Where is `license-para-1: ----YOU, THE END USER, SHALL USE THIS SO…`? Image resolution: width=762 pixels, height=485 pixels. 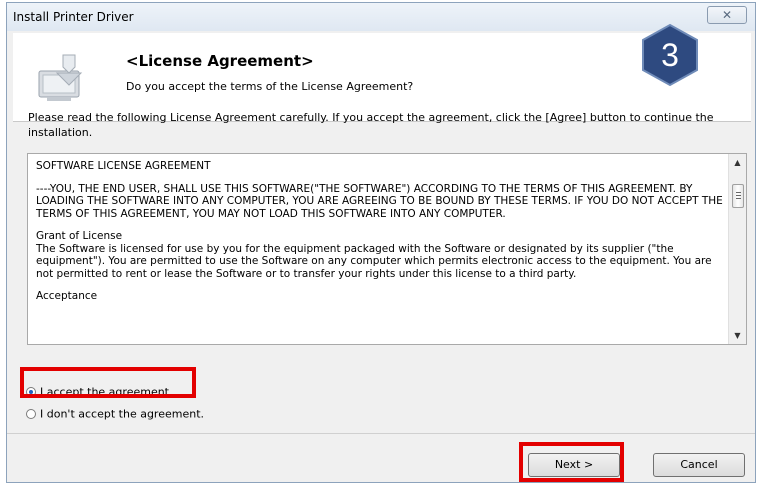
license-para-1: ----YOU, THE END USER, SHALL USE THIS SO… is located at coordinates (379, 201).